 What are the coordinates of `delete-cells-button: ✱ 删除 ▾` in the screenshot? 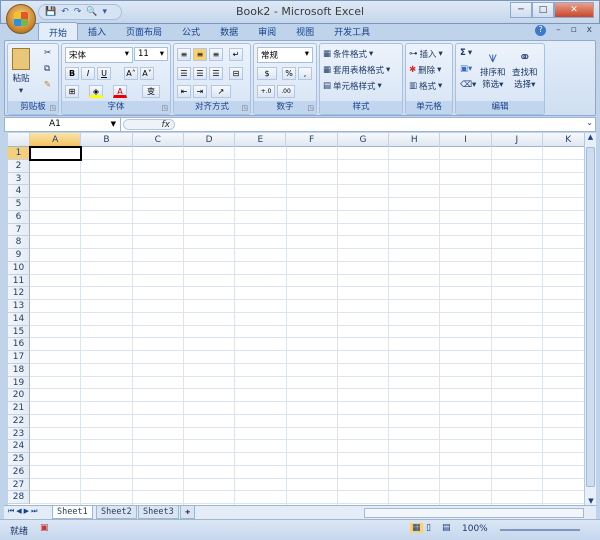 It's located at (425, 70).